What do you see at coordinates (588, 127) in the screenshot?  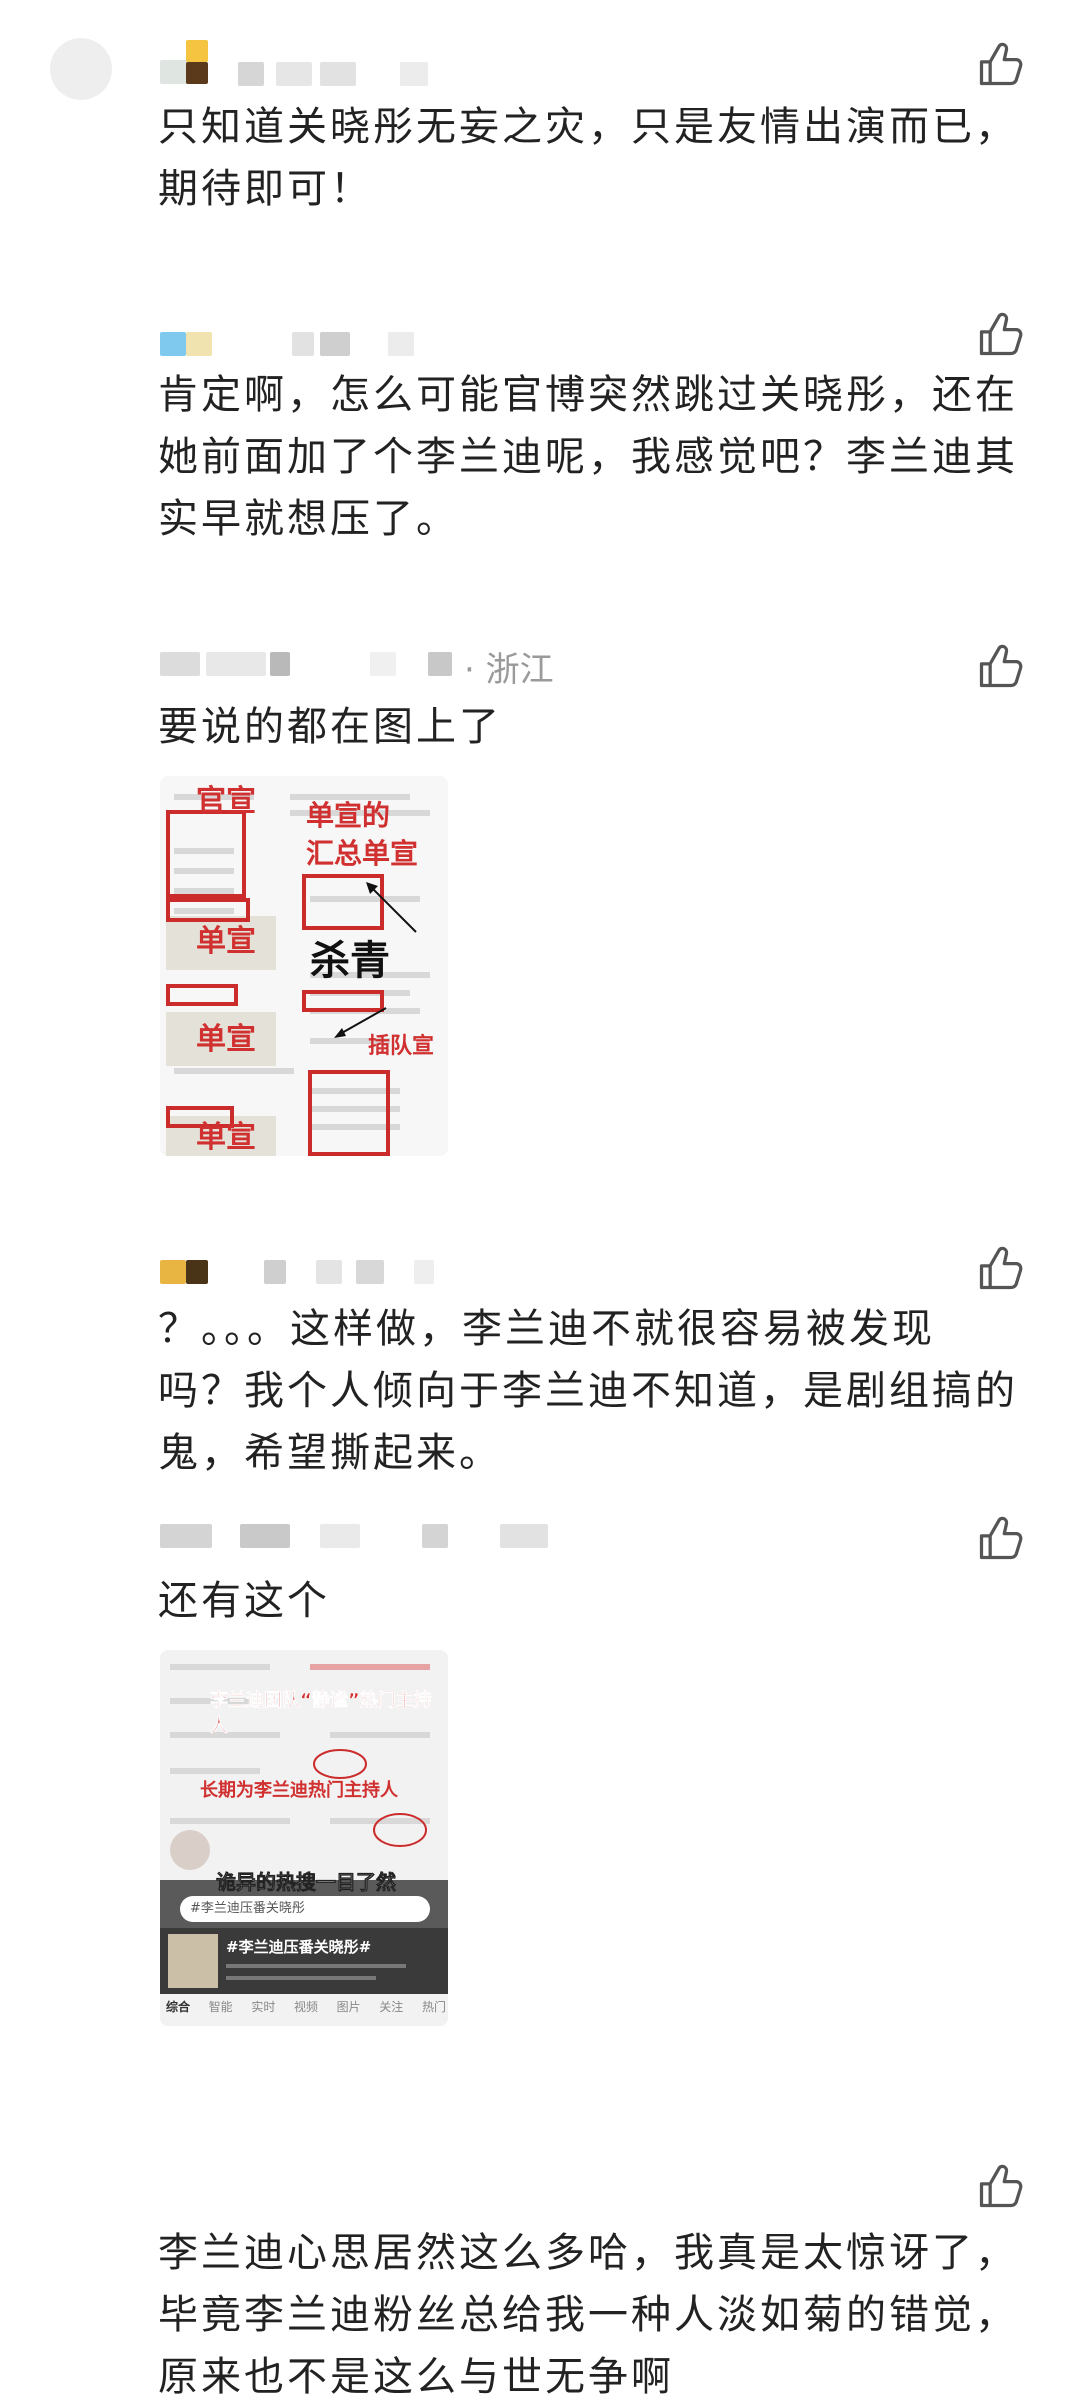 I see `comment-text-line: 只知道关晓彤无妄之灾，只是友情出演而已，` at bounding box center [588, 127].